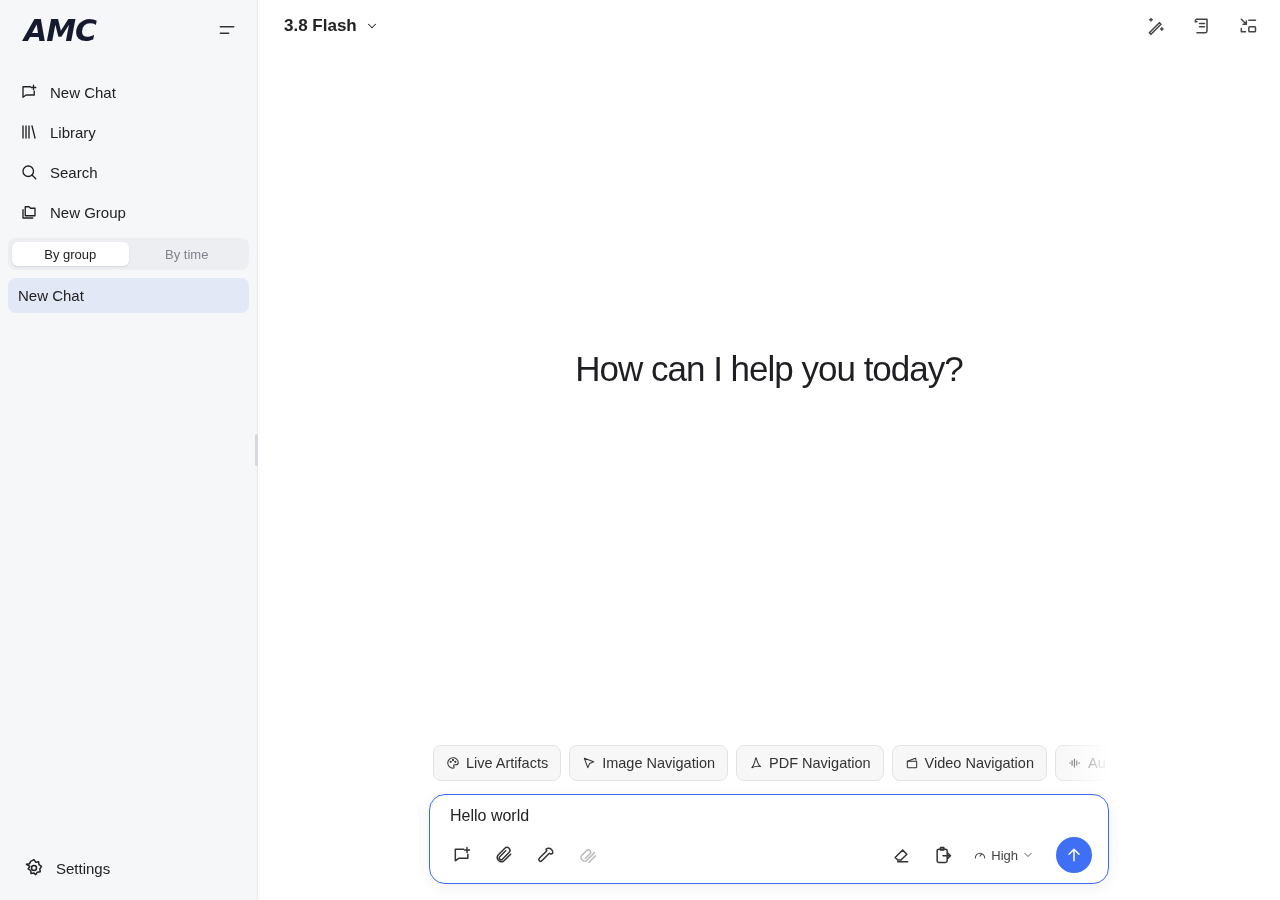 The height and width of the screenshot is (900, 1280). What do you see at coordinates (1248, 26) in the screenshot?
I see `swap-icon` at bounding box center [1248, 26].